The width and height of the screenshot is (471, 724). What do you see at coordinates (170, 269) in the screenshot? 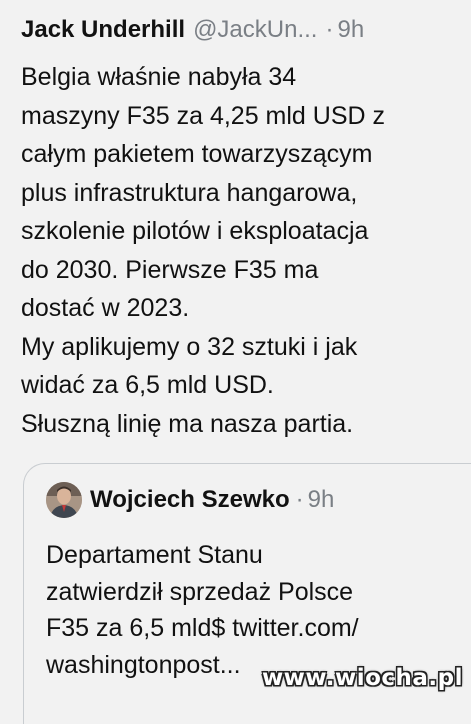
I see `tweet-text-line: do 2030. Pierwsze F35 ma` at bounding box center [170, 269].